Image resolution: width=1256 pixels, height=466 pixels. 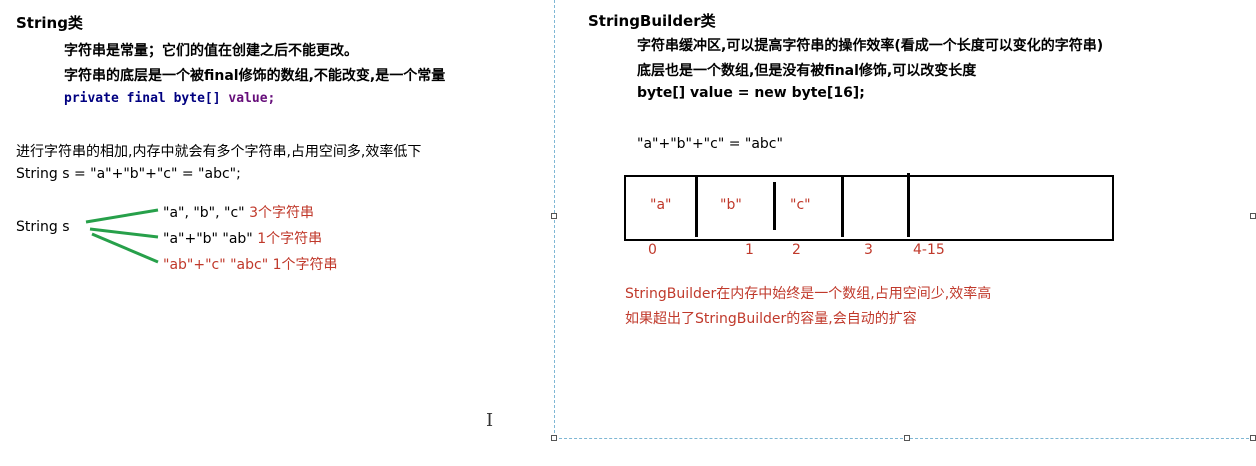 I want to click on resize-handle-bottom-right, so click(x=1253, y=438).